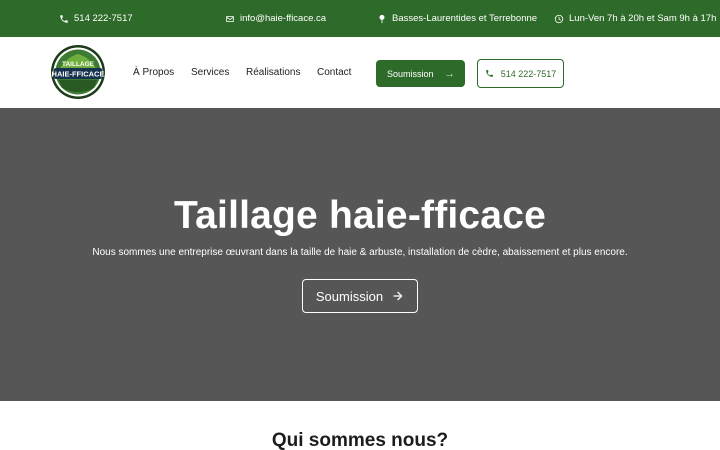  I want to click on topbar-email: info@haie-fficace.ca, so click(275, 18).